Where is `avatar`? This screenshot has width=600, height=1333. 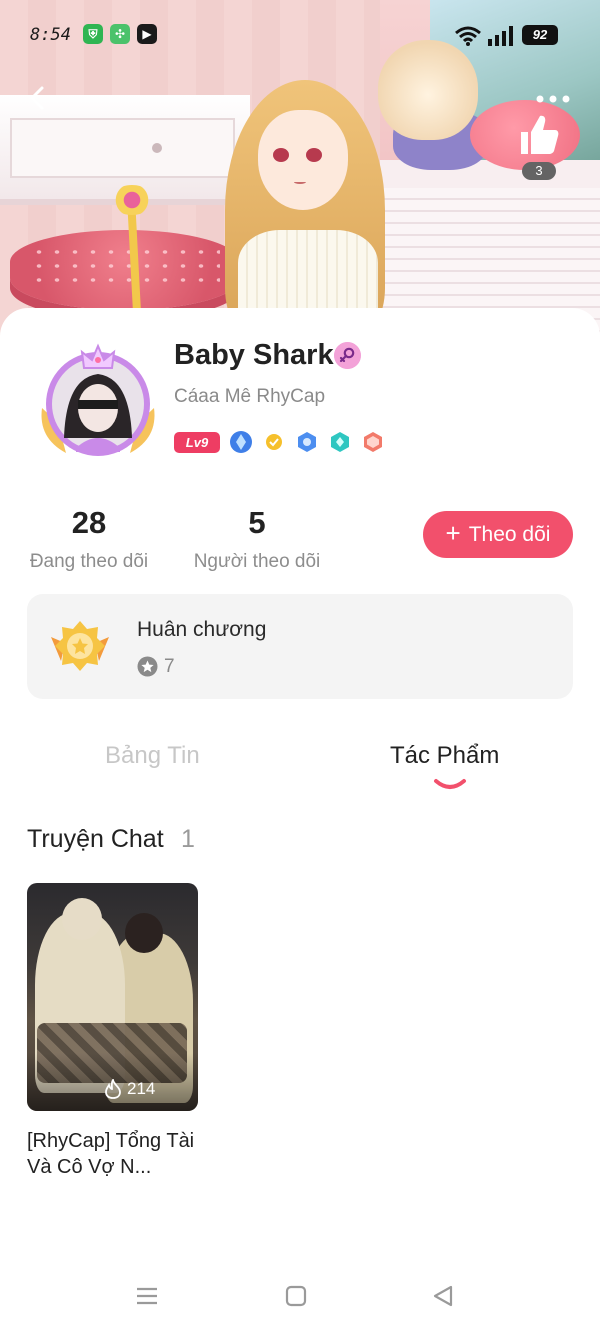 avatar is located at coordinates (98, 400).